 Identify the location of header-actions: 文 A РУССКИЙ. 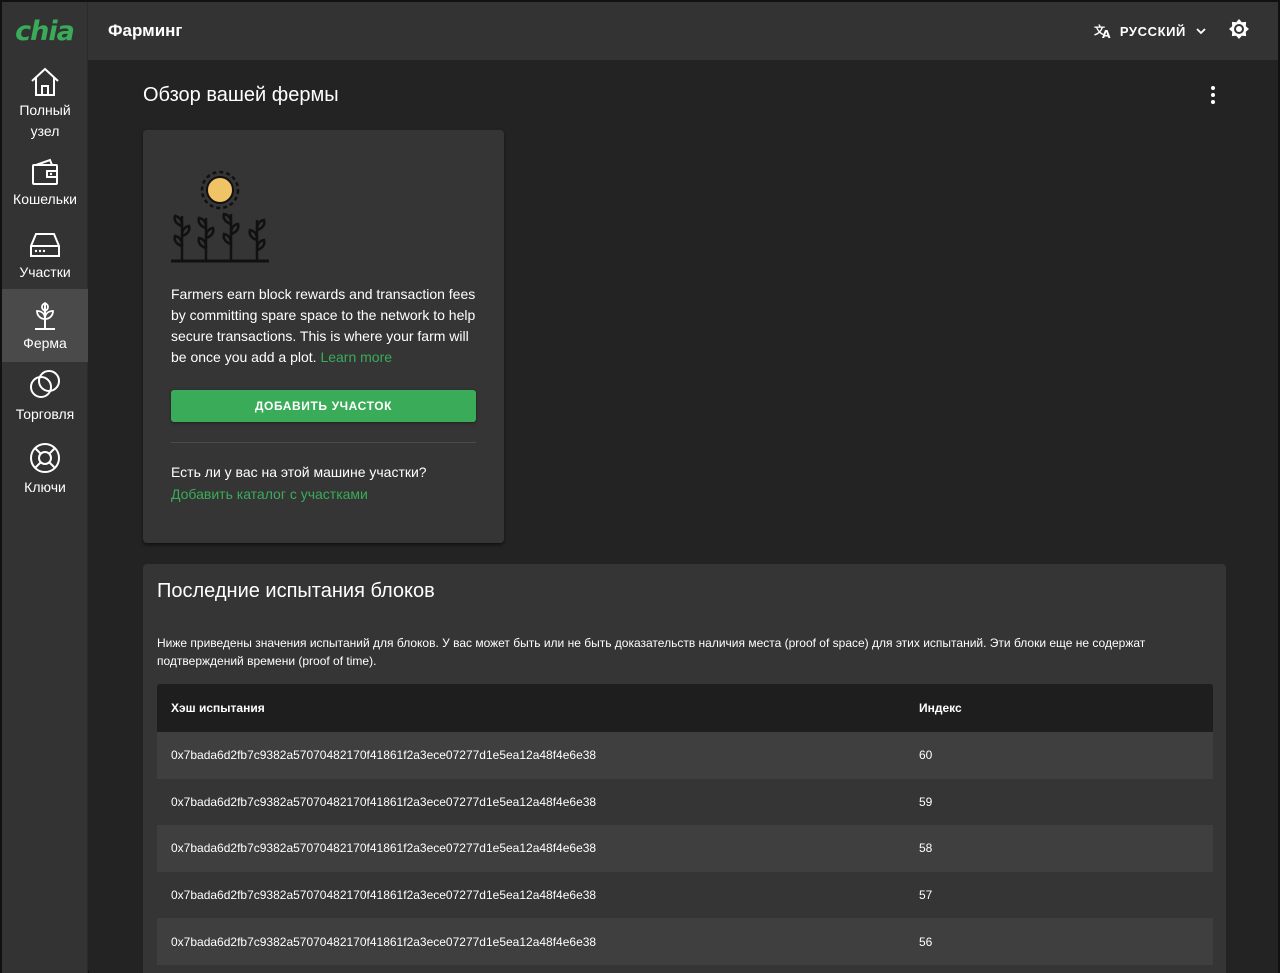
(1172, 31).